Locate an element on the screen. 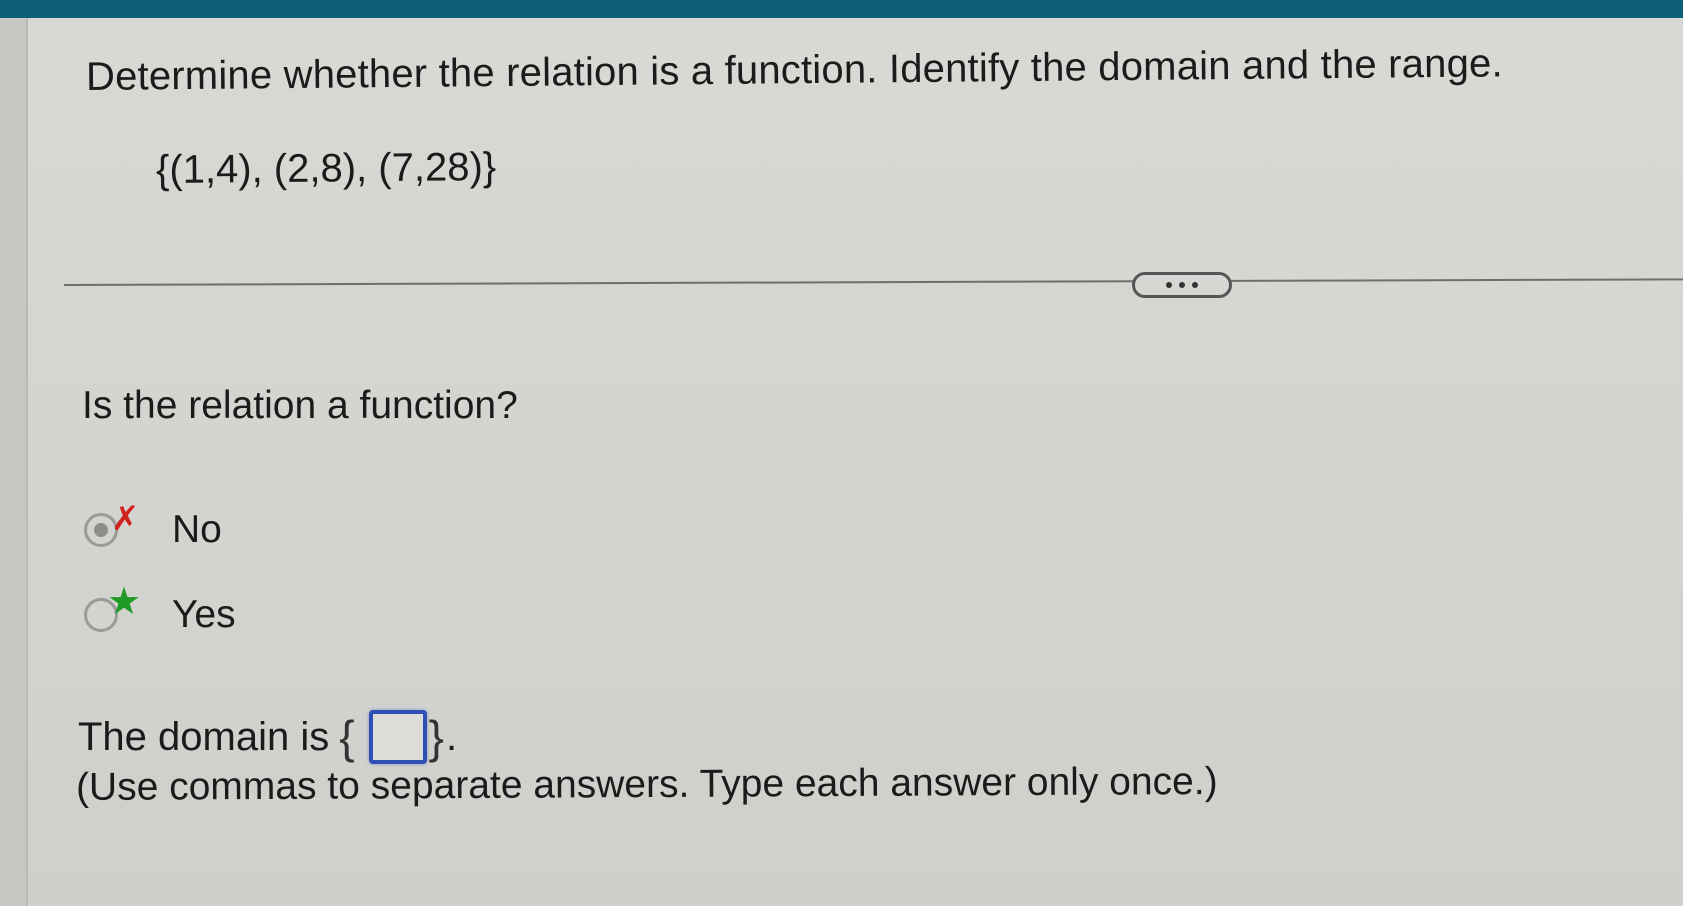  open-brace: { is located at coordinates (347, 737).